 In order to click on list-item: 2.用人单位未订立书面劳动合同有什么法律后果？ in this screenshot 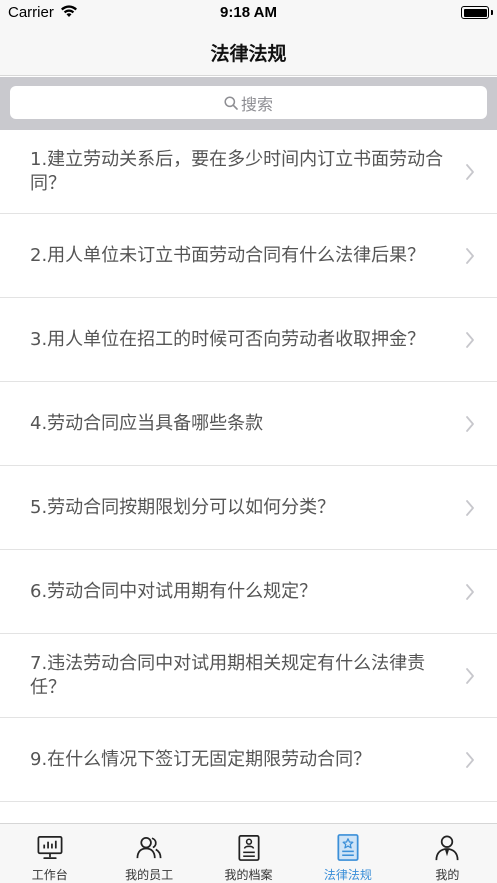, I will do `click(248, 256)`.